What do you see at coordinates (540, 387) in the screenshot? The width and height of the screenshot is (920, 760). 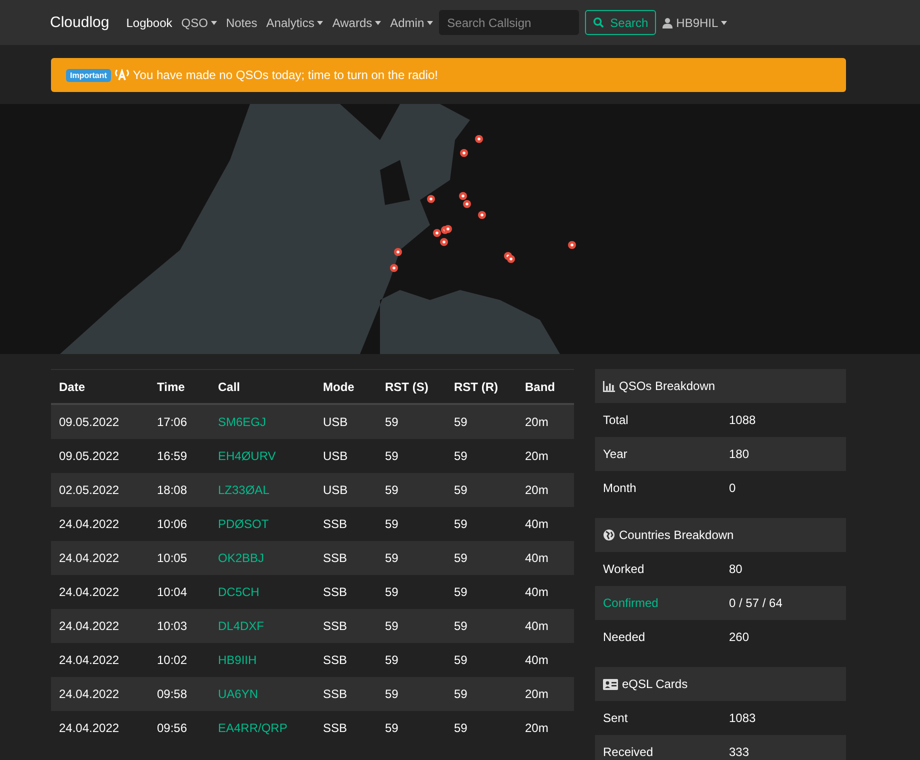 I see `column-header: Band` at bounding box center [540, 387].